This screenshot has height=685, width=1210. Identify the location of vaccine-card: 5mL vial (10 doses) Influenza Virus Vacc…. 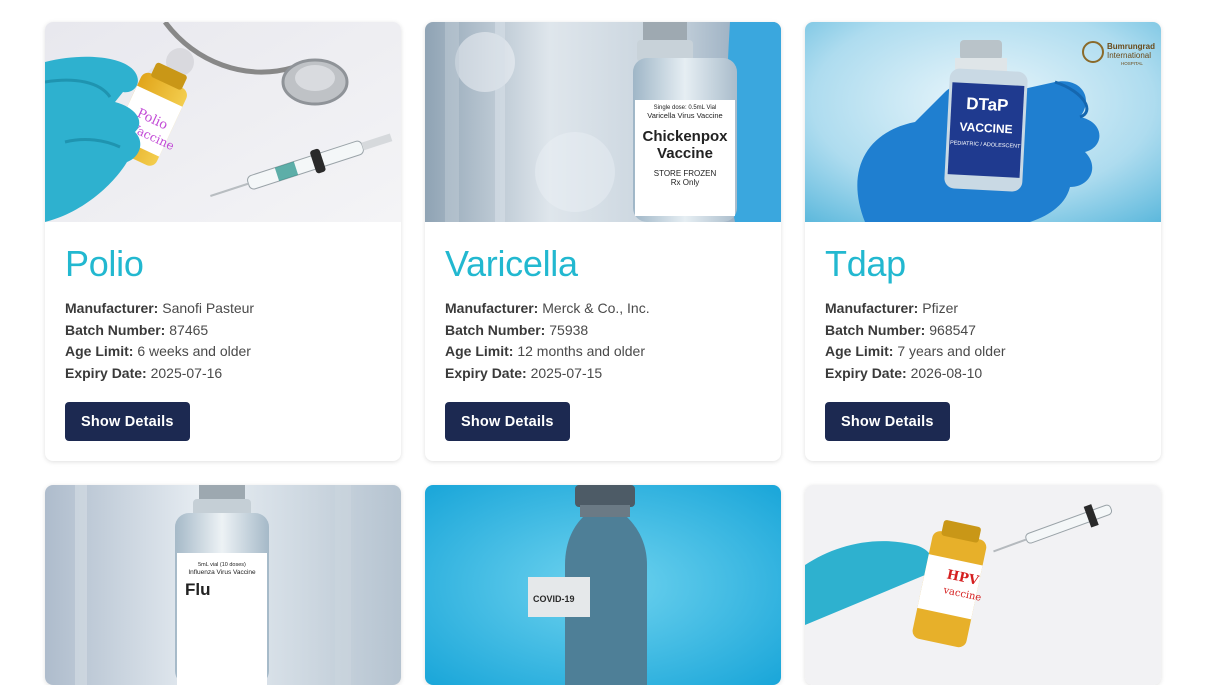
(223, 585).